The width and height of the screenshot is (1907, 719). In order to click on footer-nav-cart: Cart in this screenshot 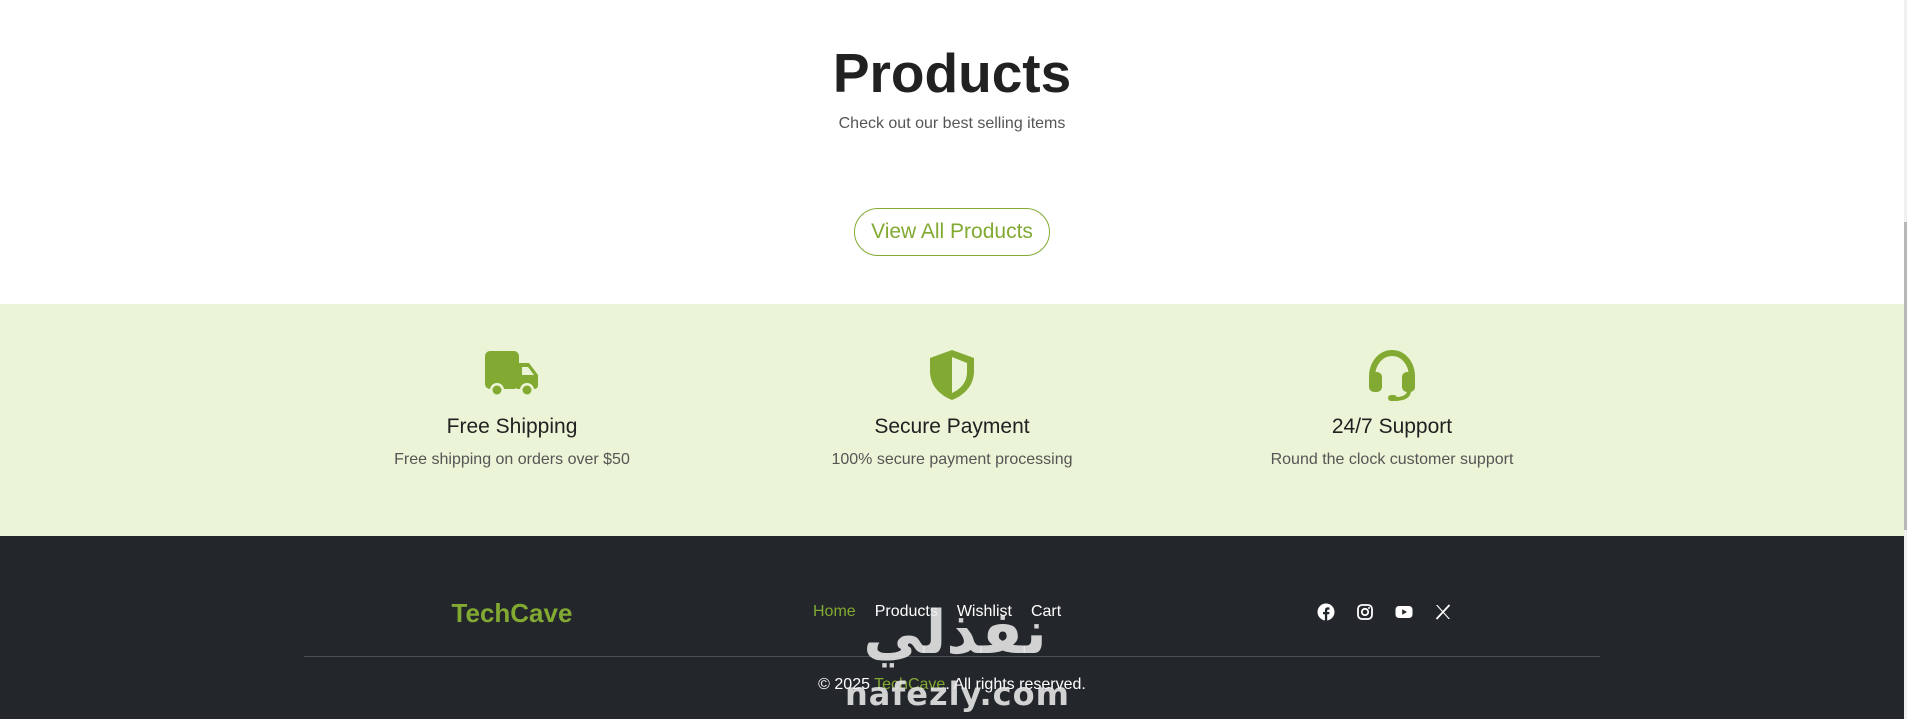, I will do `click(1046, 612)`.